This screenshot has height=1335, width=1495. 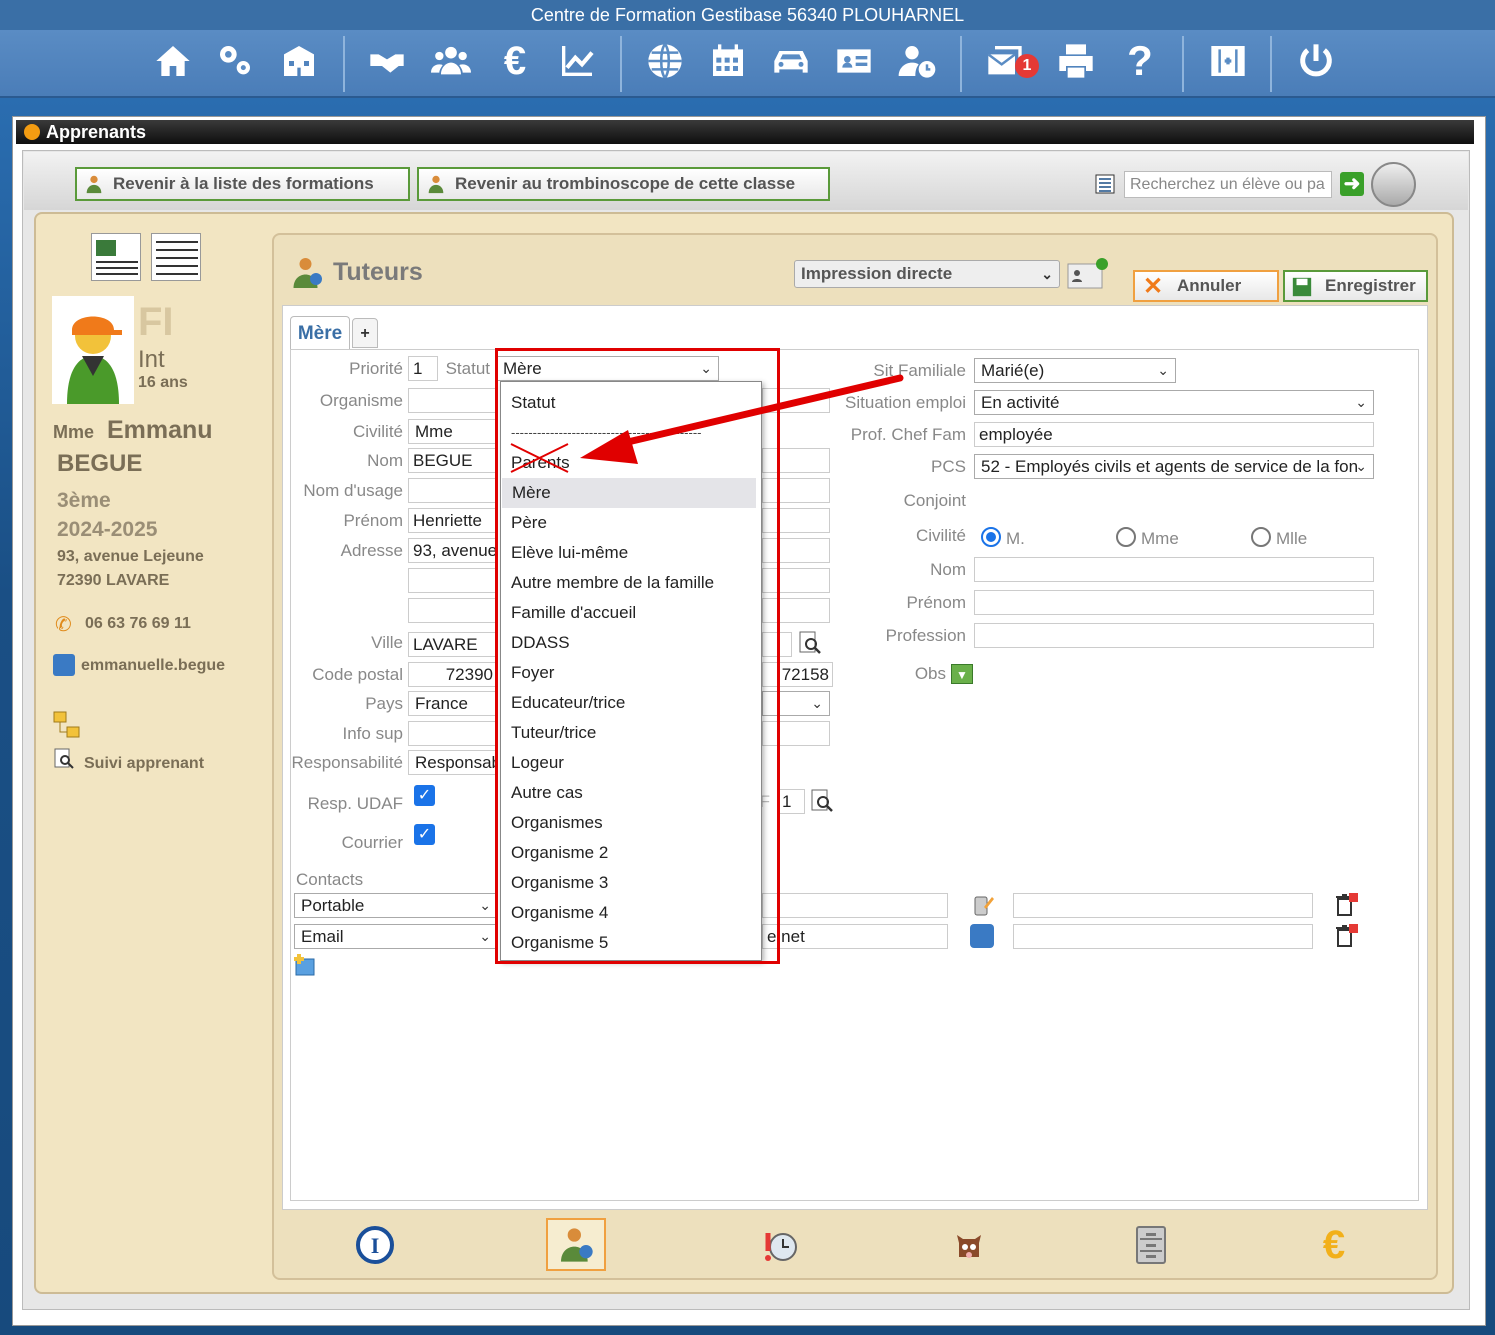 What do you see at coordinates (396, 936) in the screenshot?
I see `contact-type-select-2: Email ⌄` at bounding box center [396, 936].